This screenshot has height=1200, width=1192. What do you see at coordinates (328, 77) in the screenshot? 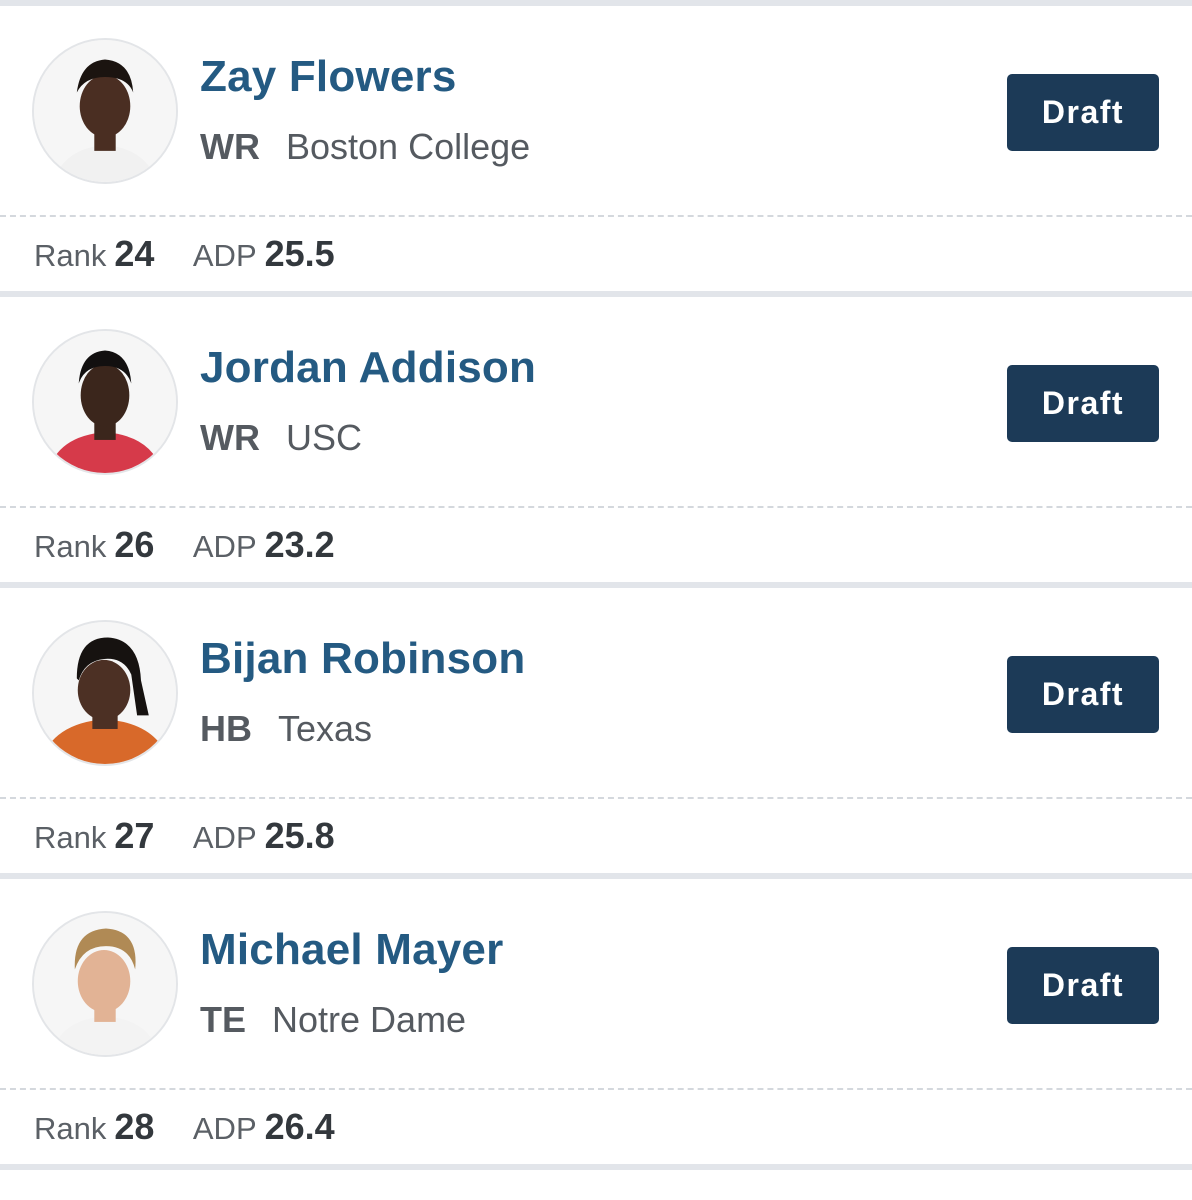
I see `player-name: Zay Flowers` at bounding box center [328, 77].